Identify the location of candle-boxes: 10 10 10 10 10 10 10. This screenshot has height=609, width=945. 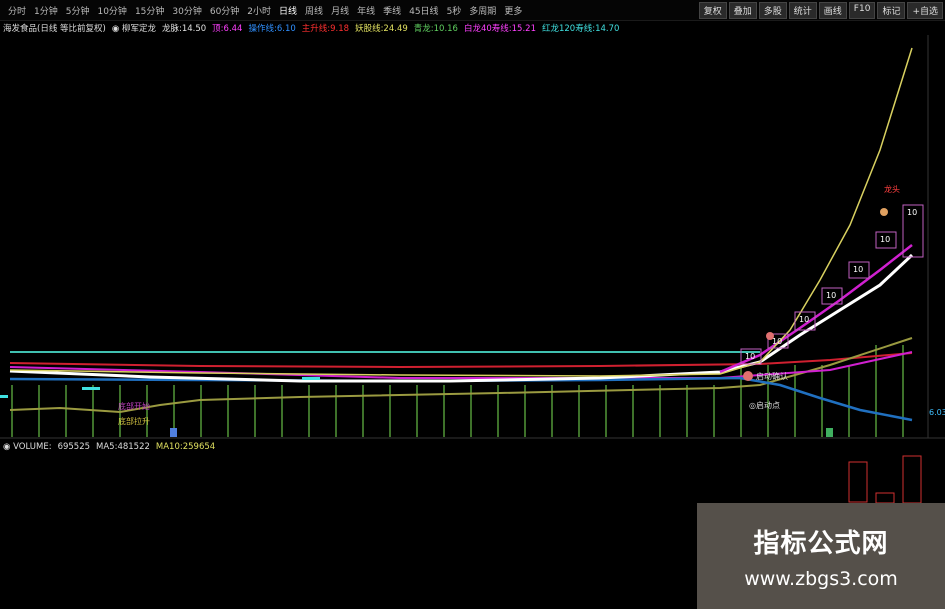
(832, 284).